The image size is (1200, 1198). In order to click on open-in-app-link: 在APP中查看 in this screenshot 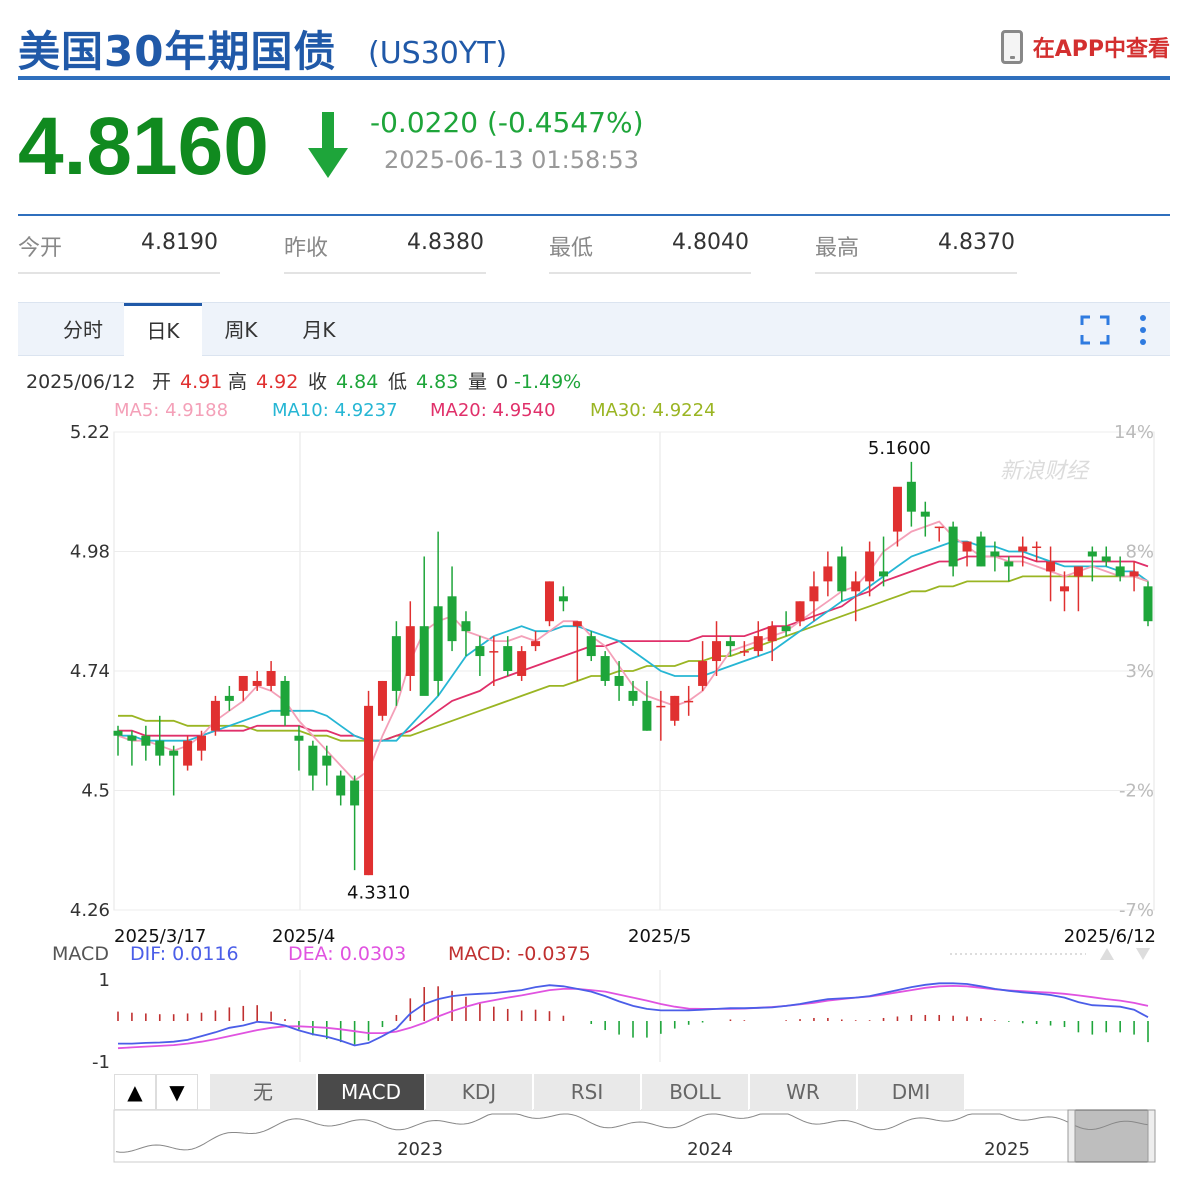, I will do `click(1085, 47)`.